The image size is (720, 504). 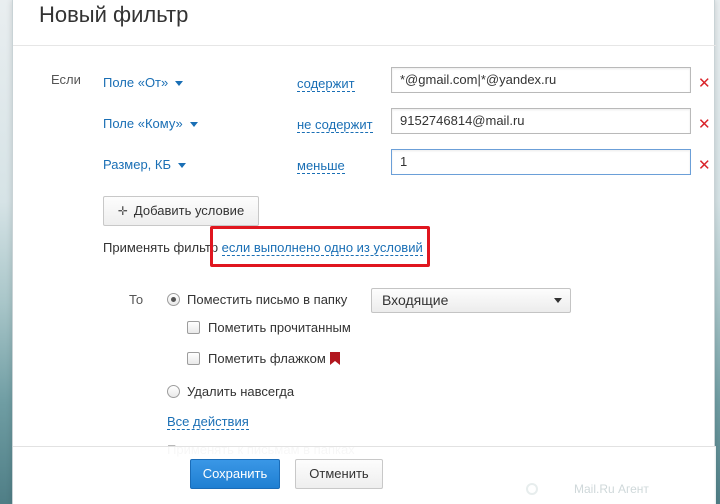 What do you see at coordinates (364, 45) in the screenshot?
I see `title-divider` at bounding box center [364, 45].